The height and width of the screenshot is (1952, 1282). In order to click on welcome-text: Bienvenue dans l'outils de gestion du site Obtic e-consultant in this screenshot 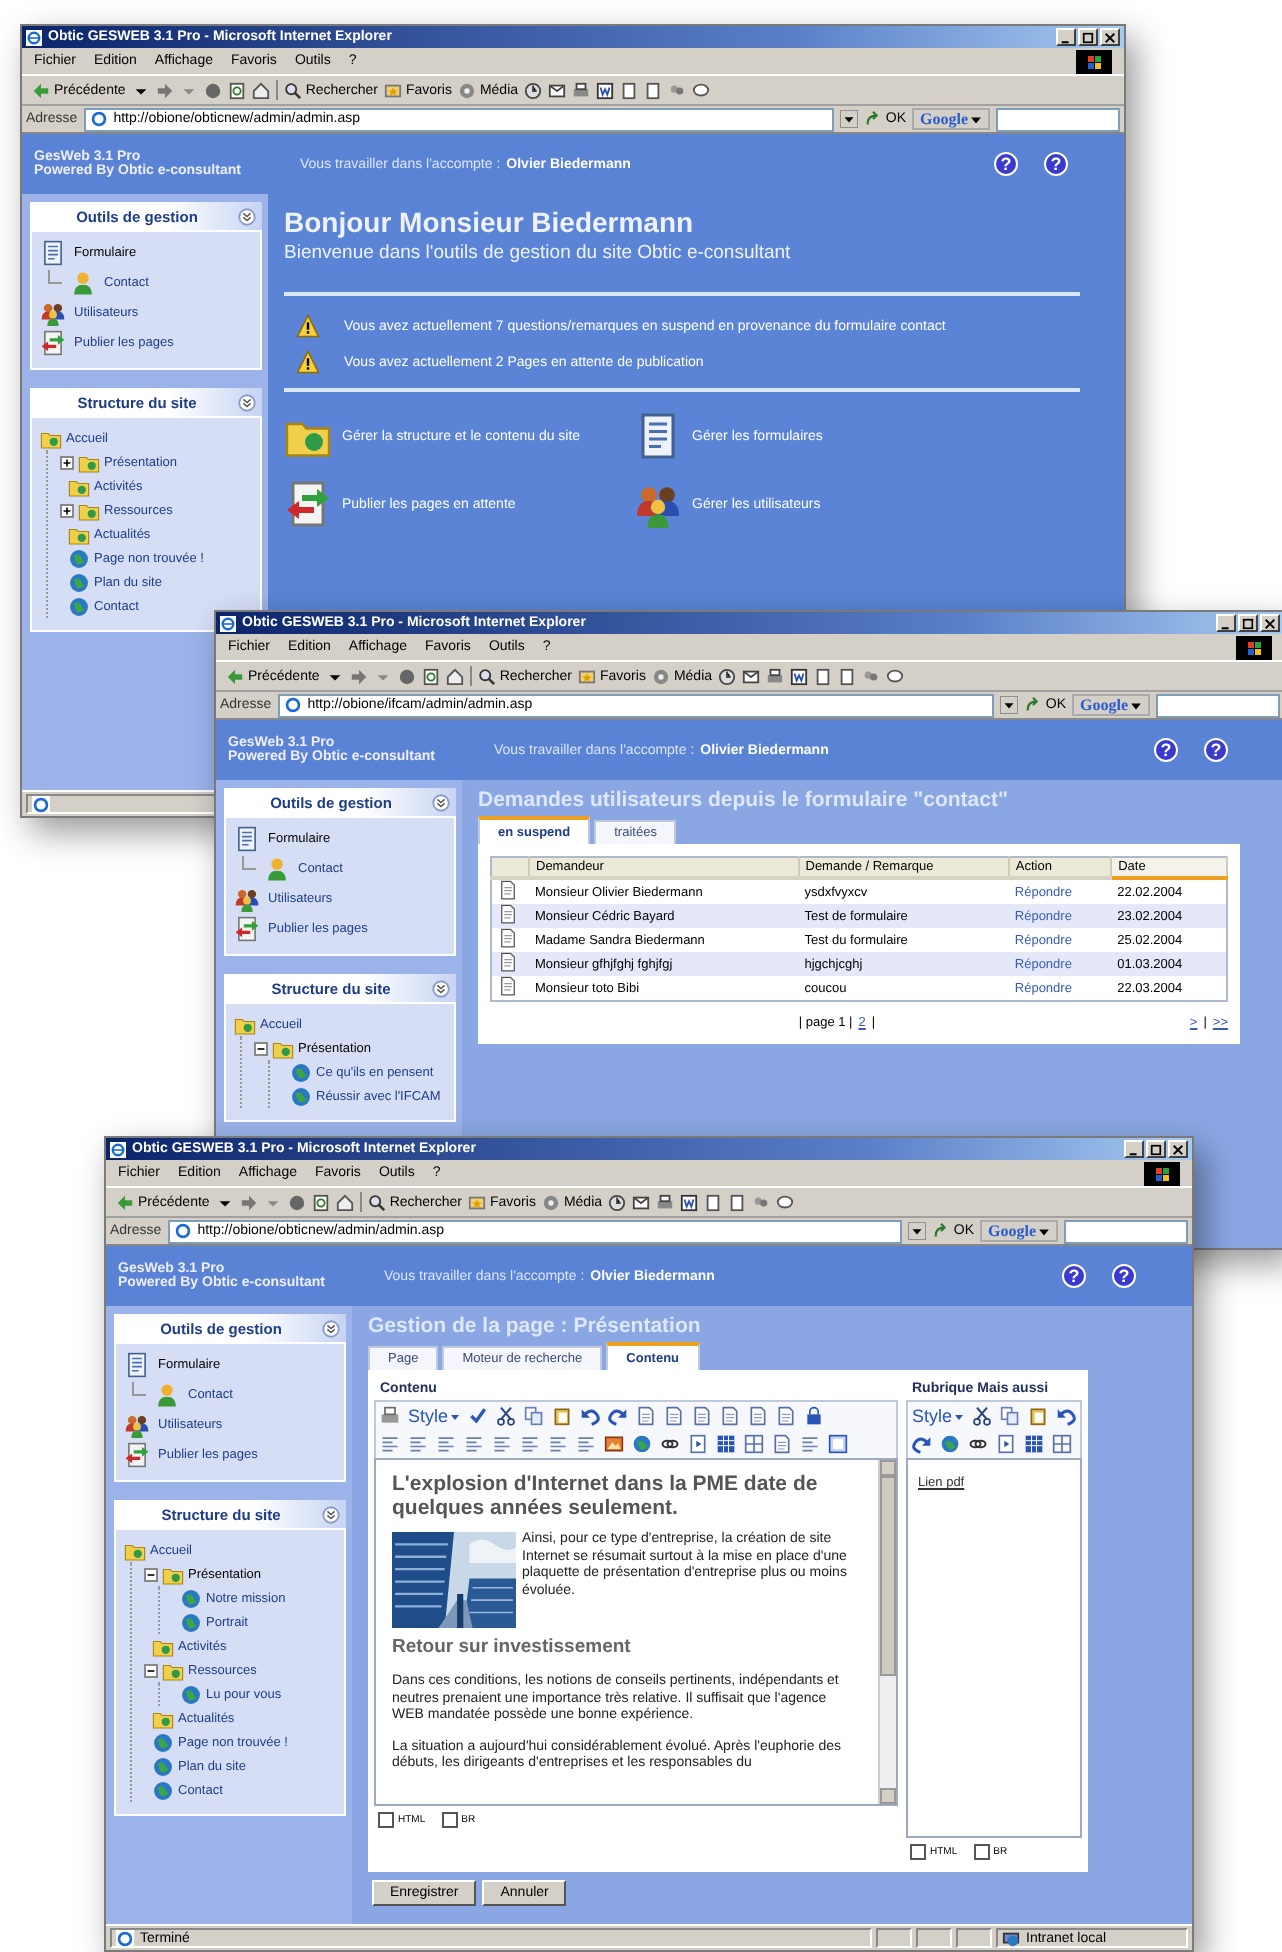, I will do `click(538, 253)`.